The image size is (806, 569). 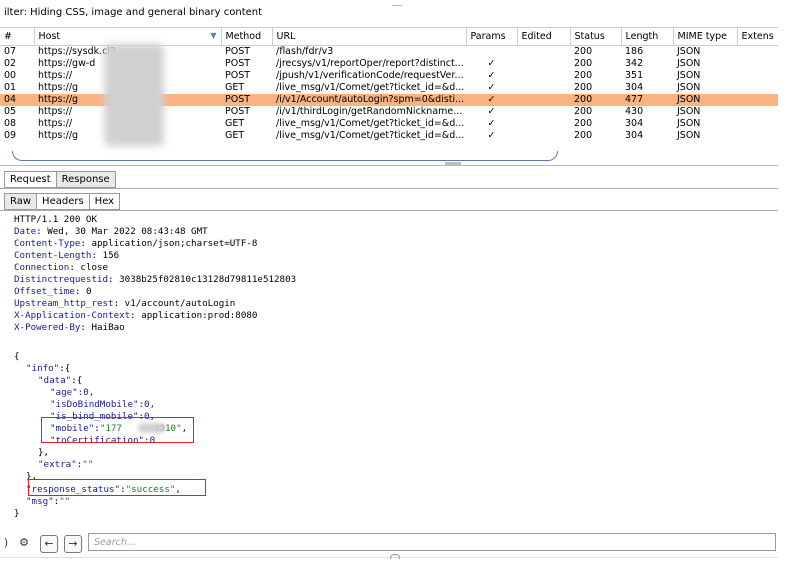 What do you see at coordinates (88, 291) in the screenshot?
I see `header-value: 0` at bounding box center [88, 291].